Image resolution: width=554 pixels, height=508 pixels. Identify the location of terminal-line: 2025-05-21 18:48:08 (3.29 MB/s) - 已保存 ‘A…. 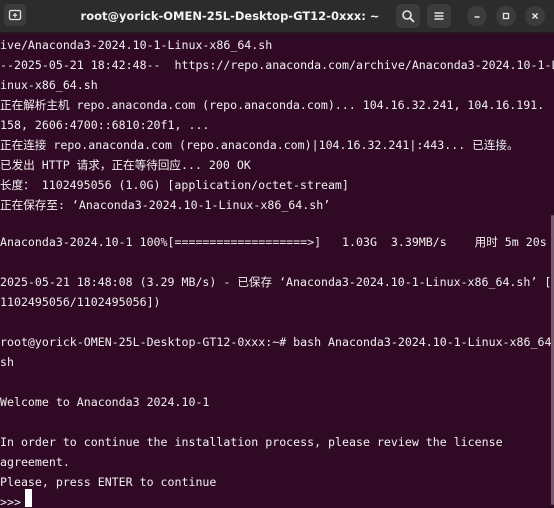
(276, 282).